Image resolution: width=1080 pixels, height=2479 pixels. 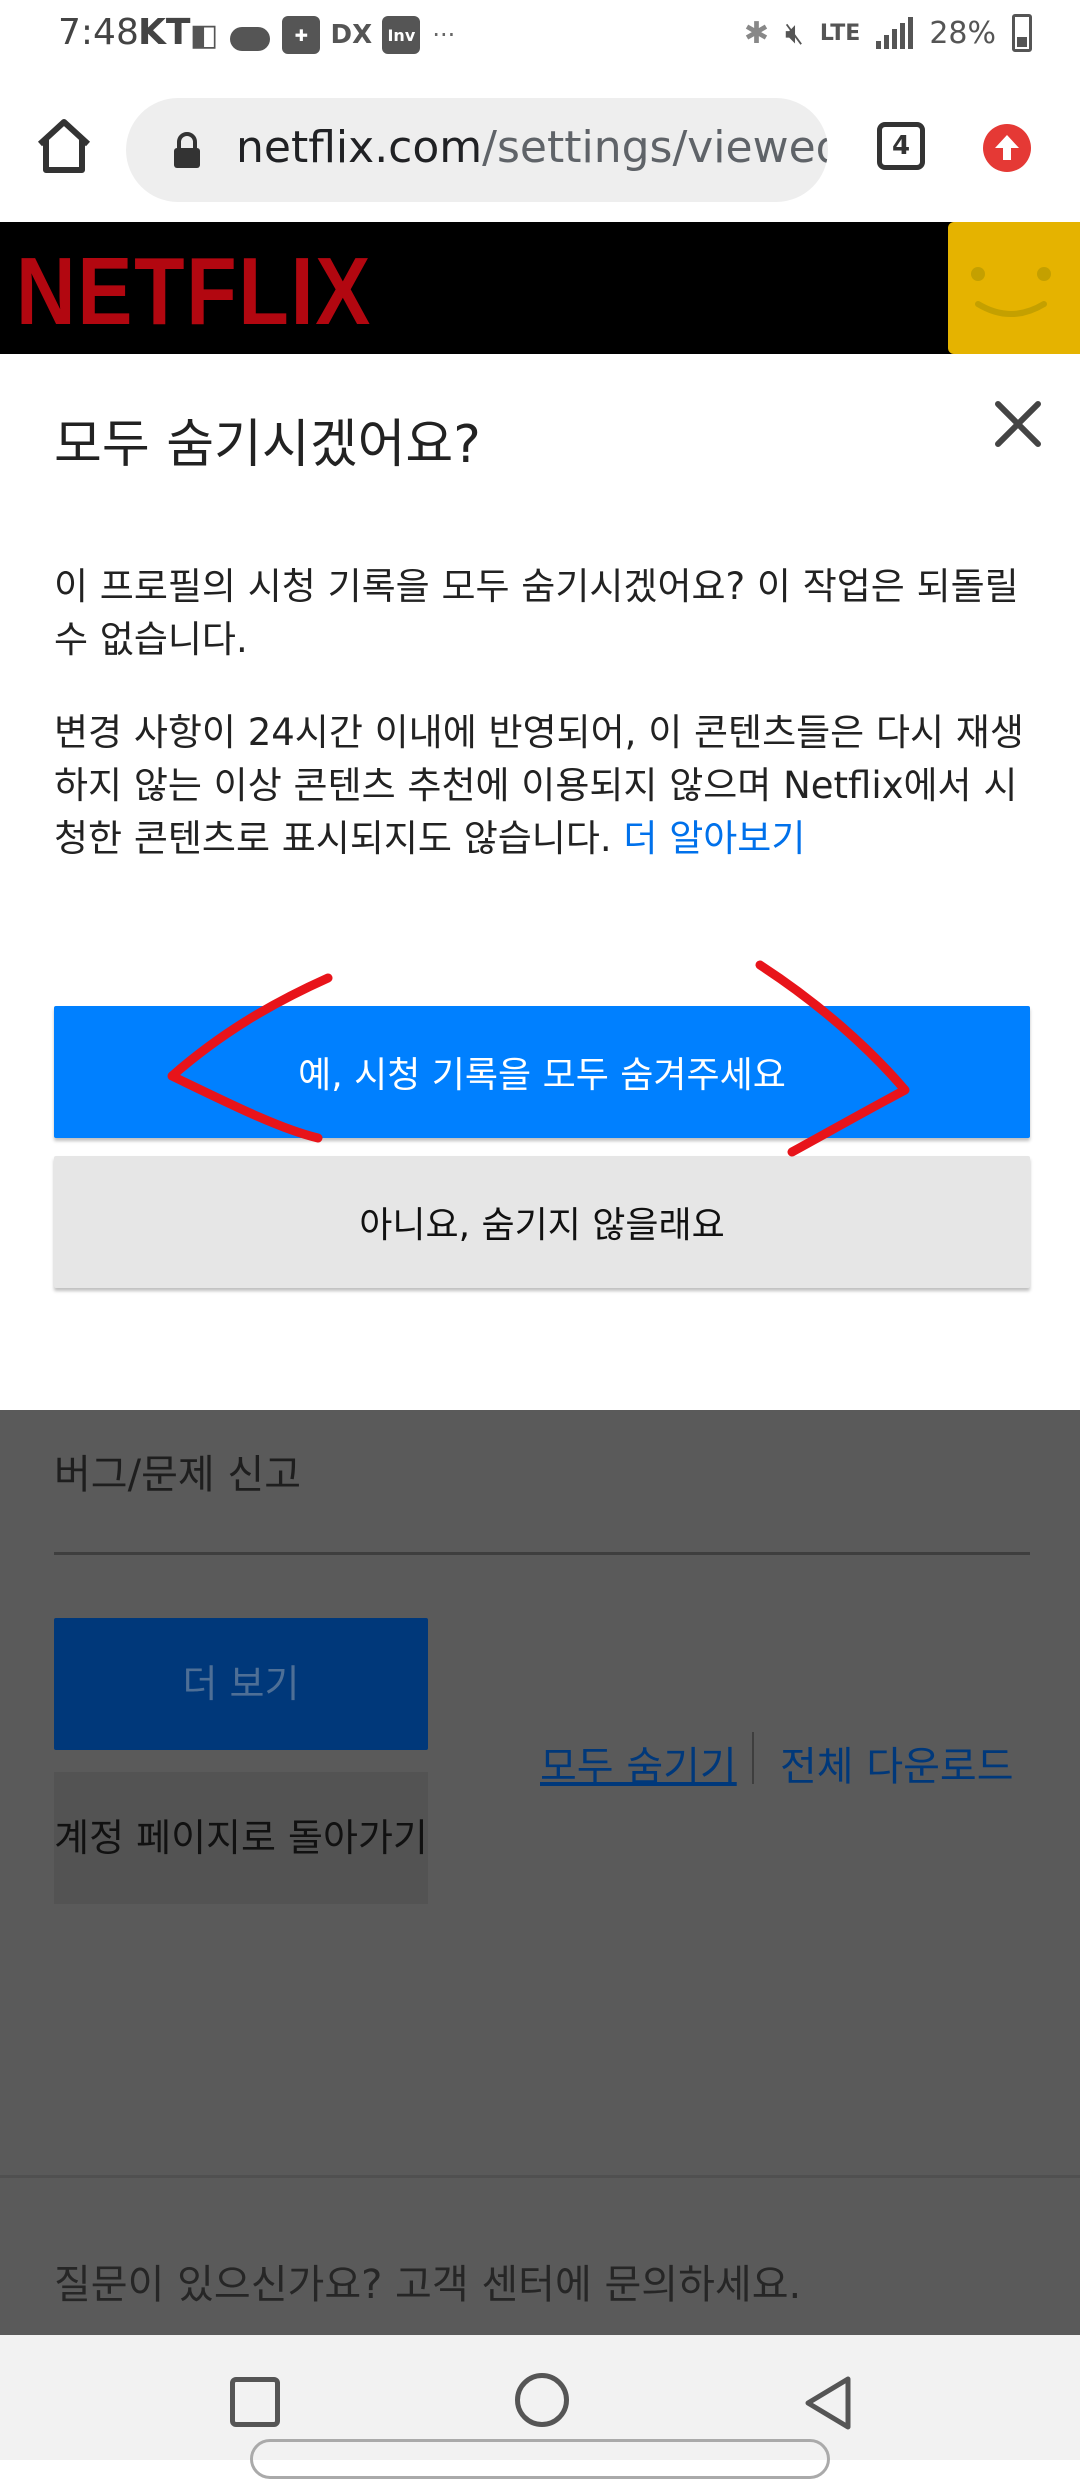 What do you see at coordinates (540, 38) in the screenshot?
I see `status-bar: 7:48 KT ◧ ✚ DX Inv ··· ✱ 🔇︎ LTE 28%` at bounding box center [540, 38].